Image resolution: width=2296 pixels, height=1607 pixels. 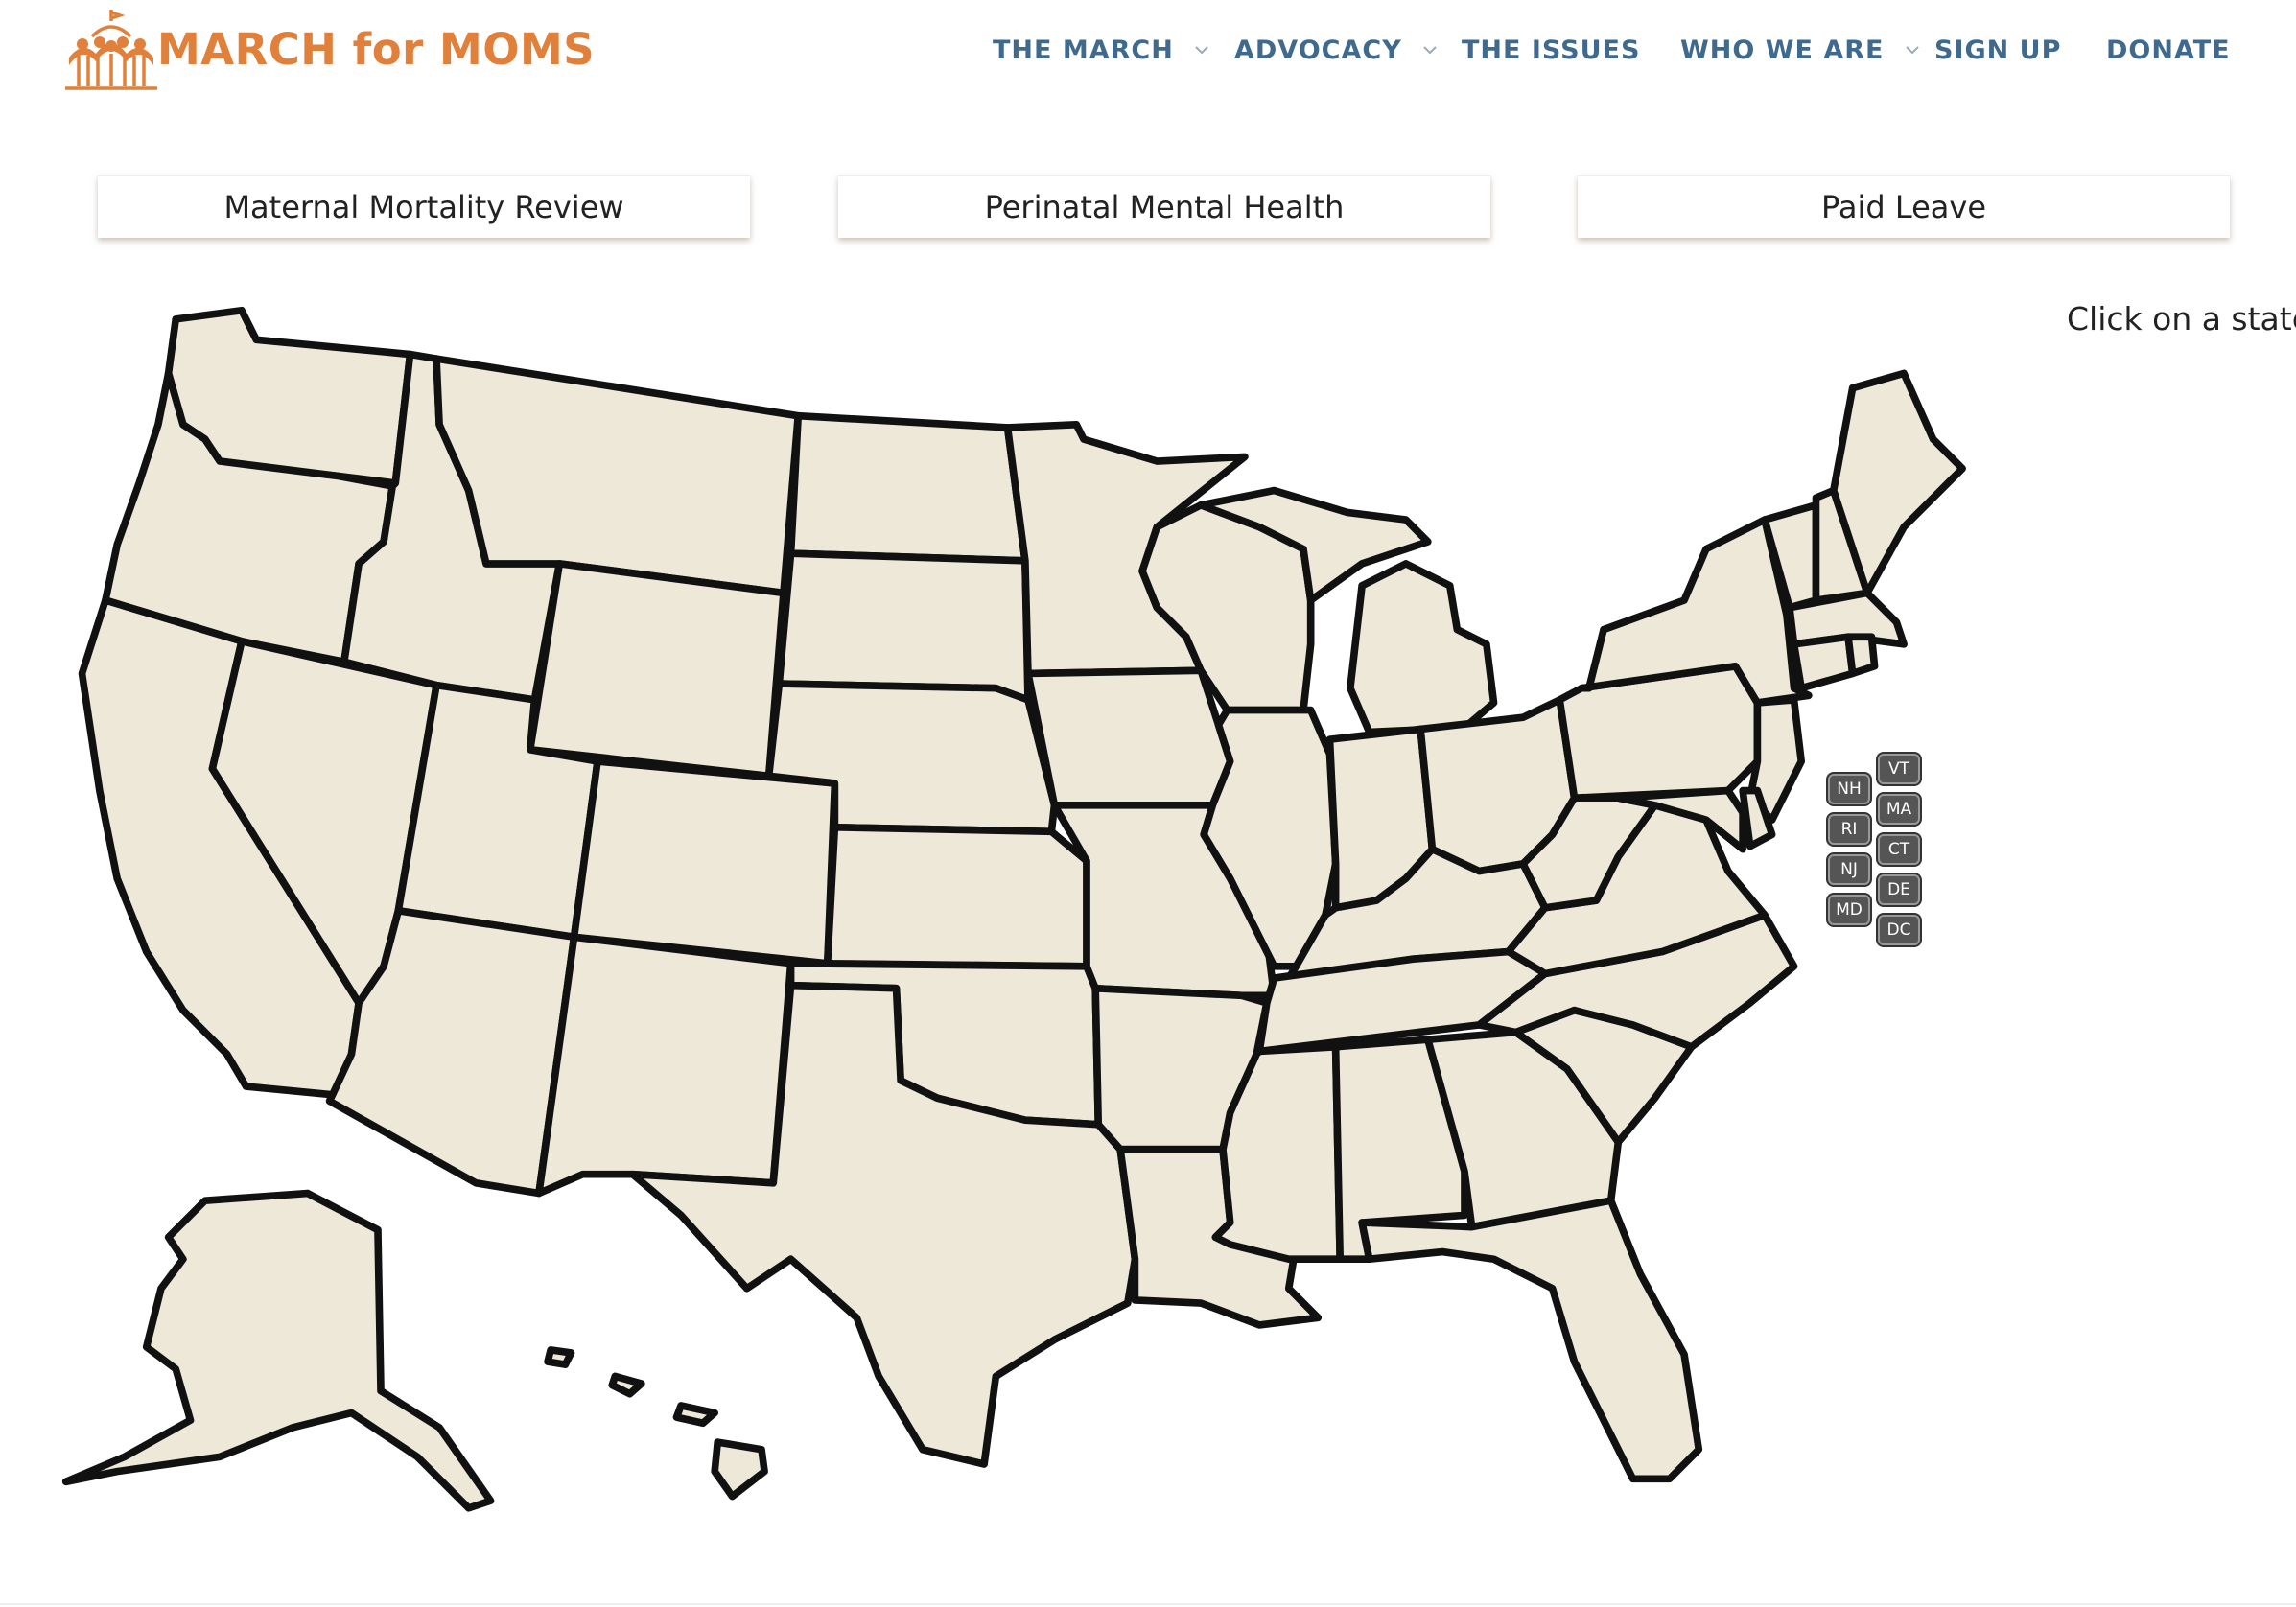 I want to click on logo: MARCH for MOMS, so click(x=327, y=49).